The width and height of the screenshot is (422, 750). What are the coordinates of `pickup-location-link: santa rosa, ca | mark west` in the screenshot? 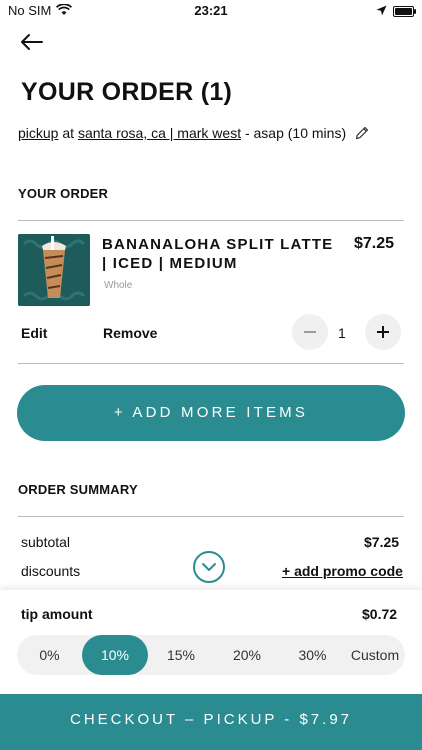 It's located at (159, 133).